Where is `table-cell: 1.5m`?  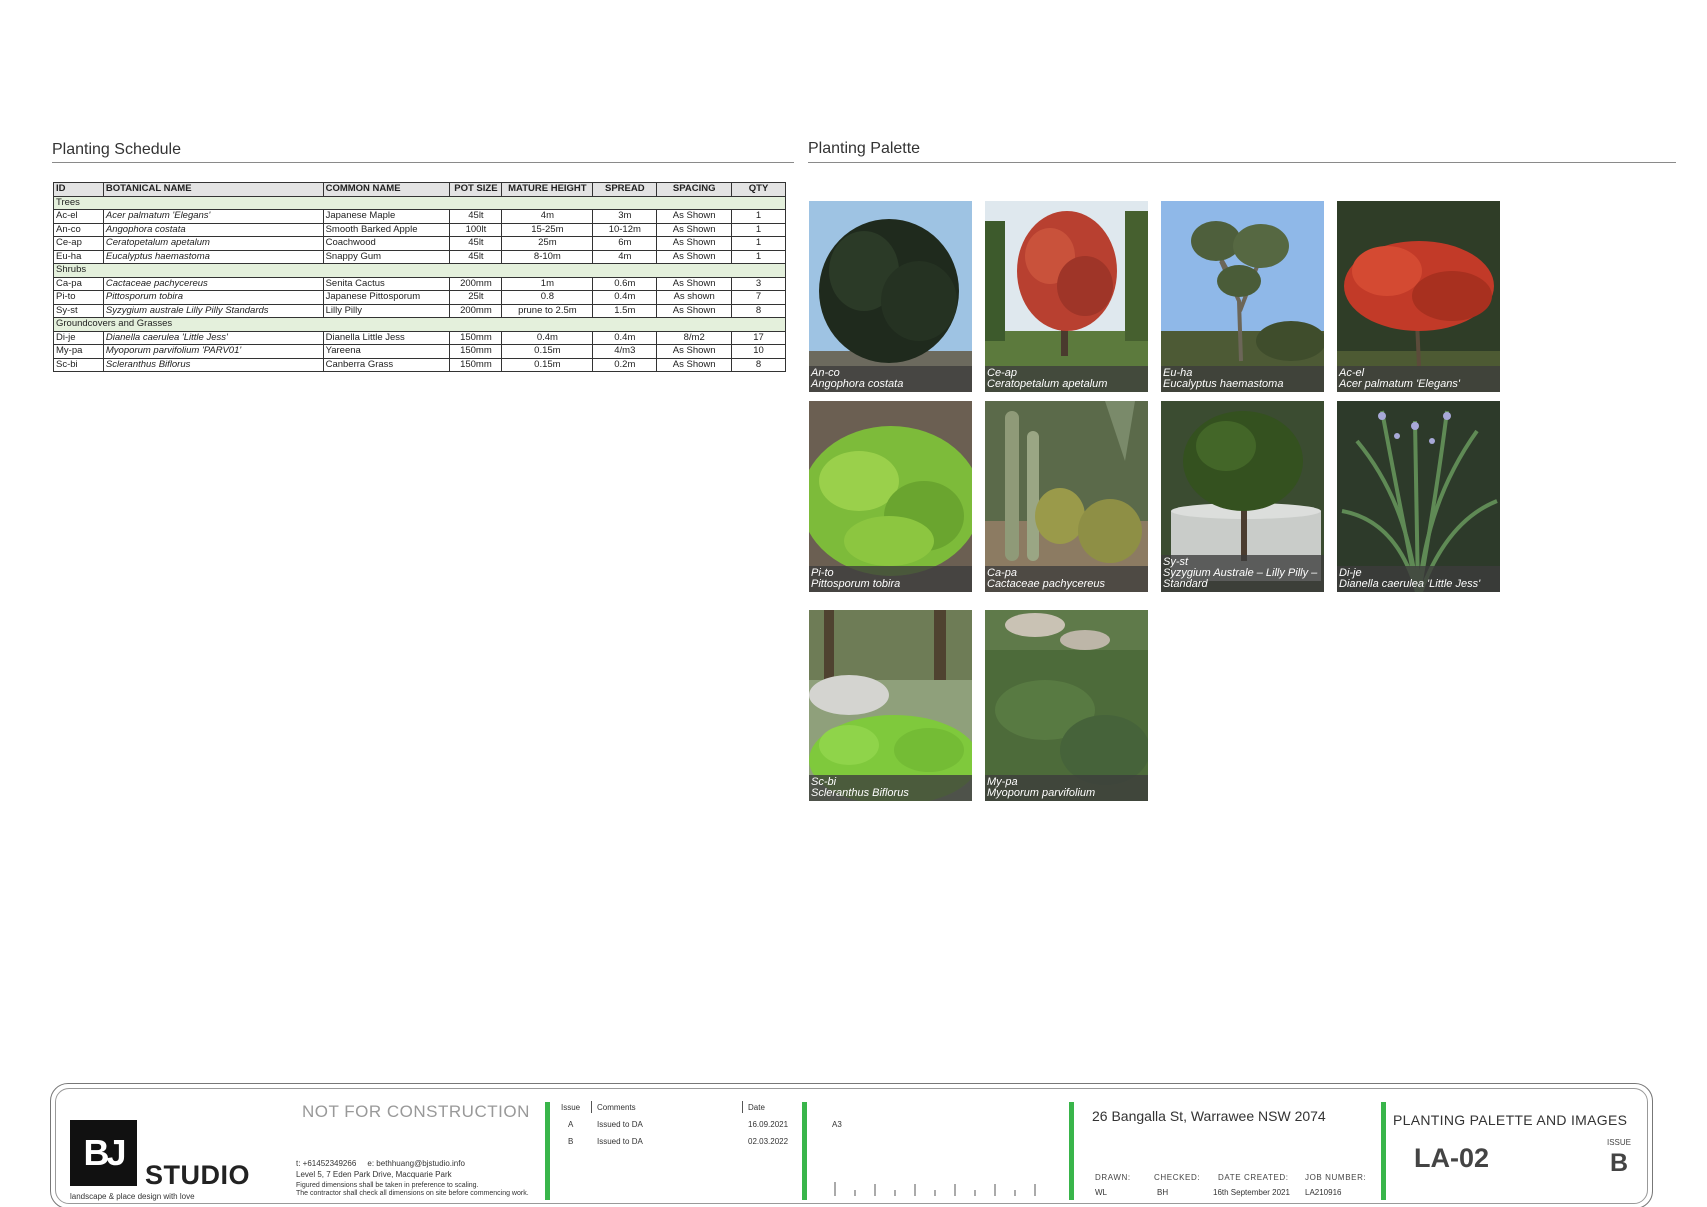 table-cell: 1.5m is located at coordinates (625, 310).